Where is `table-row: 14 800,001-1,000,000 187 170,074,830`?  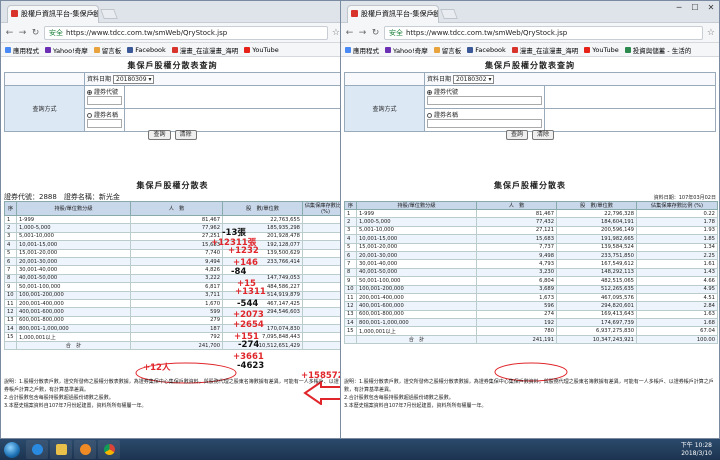 table-row: 14 800,001-1,000,000 187 170,074,830 is located at coordinates (174, 329).